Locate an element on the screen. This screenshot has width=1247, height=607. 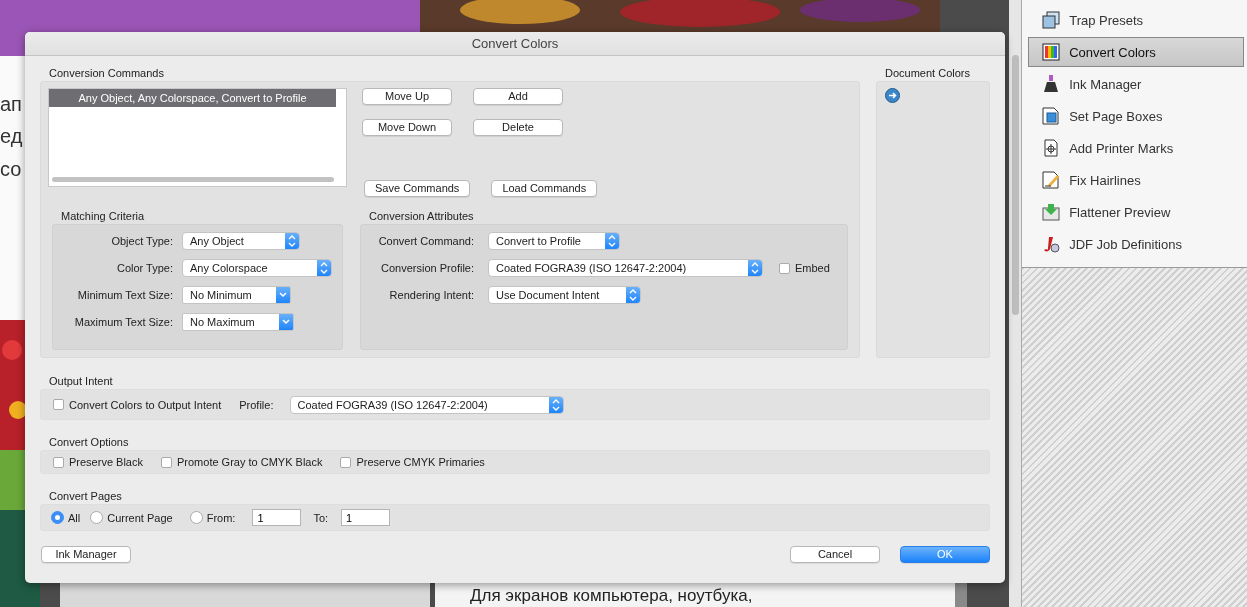
field-label: Maximum Text Size: is located at coordinates (123, 322).